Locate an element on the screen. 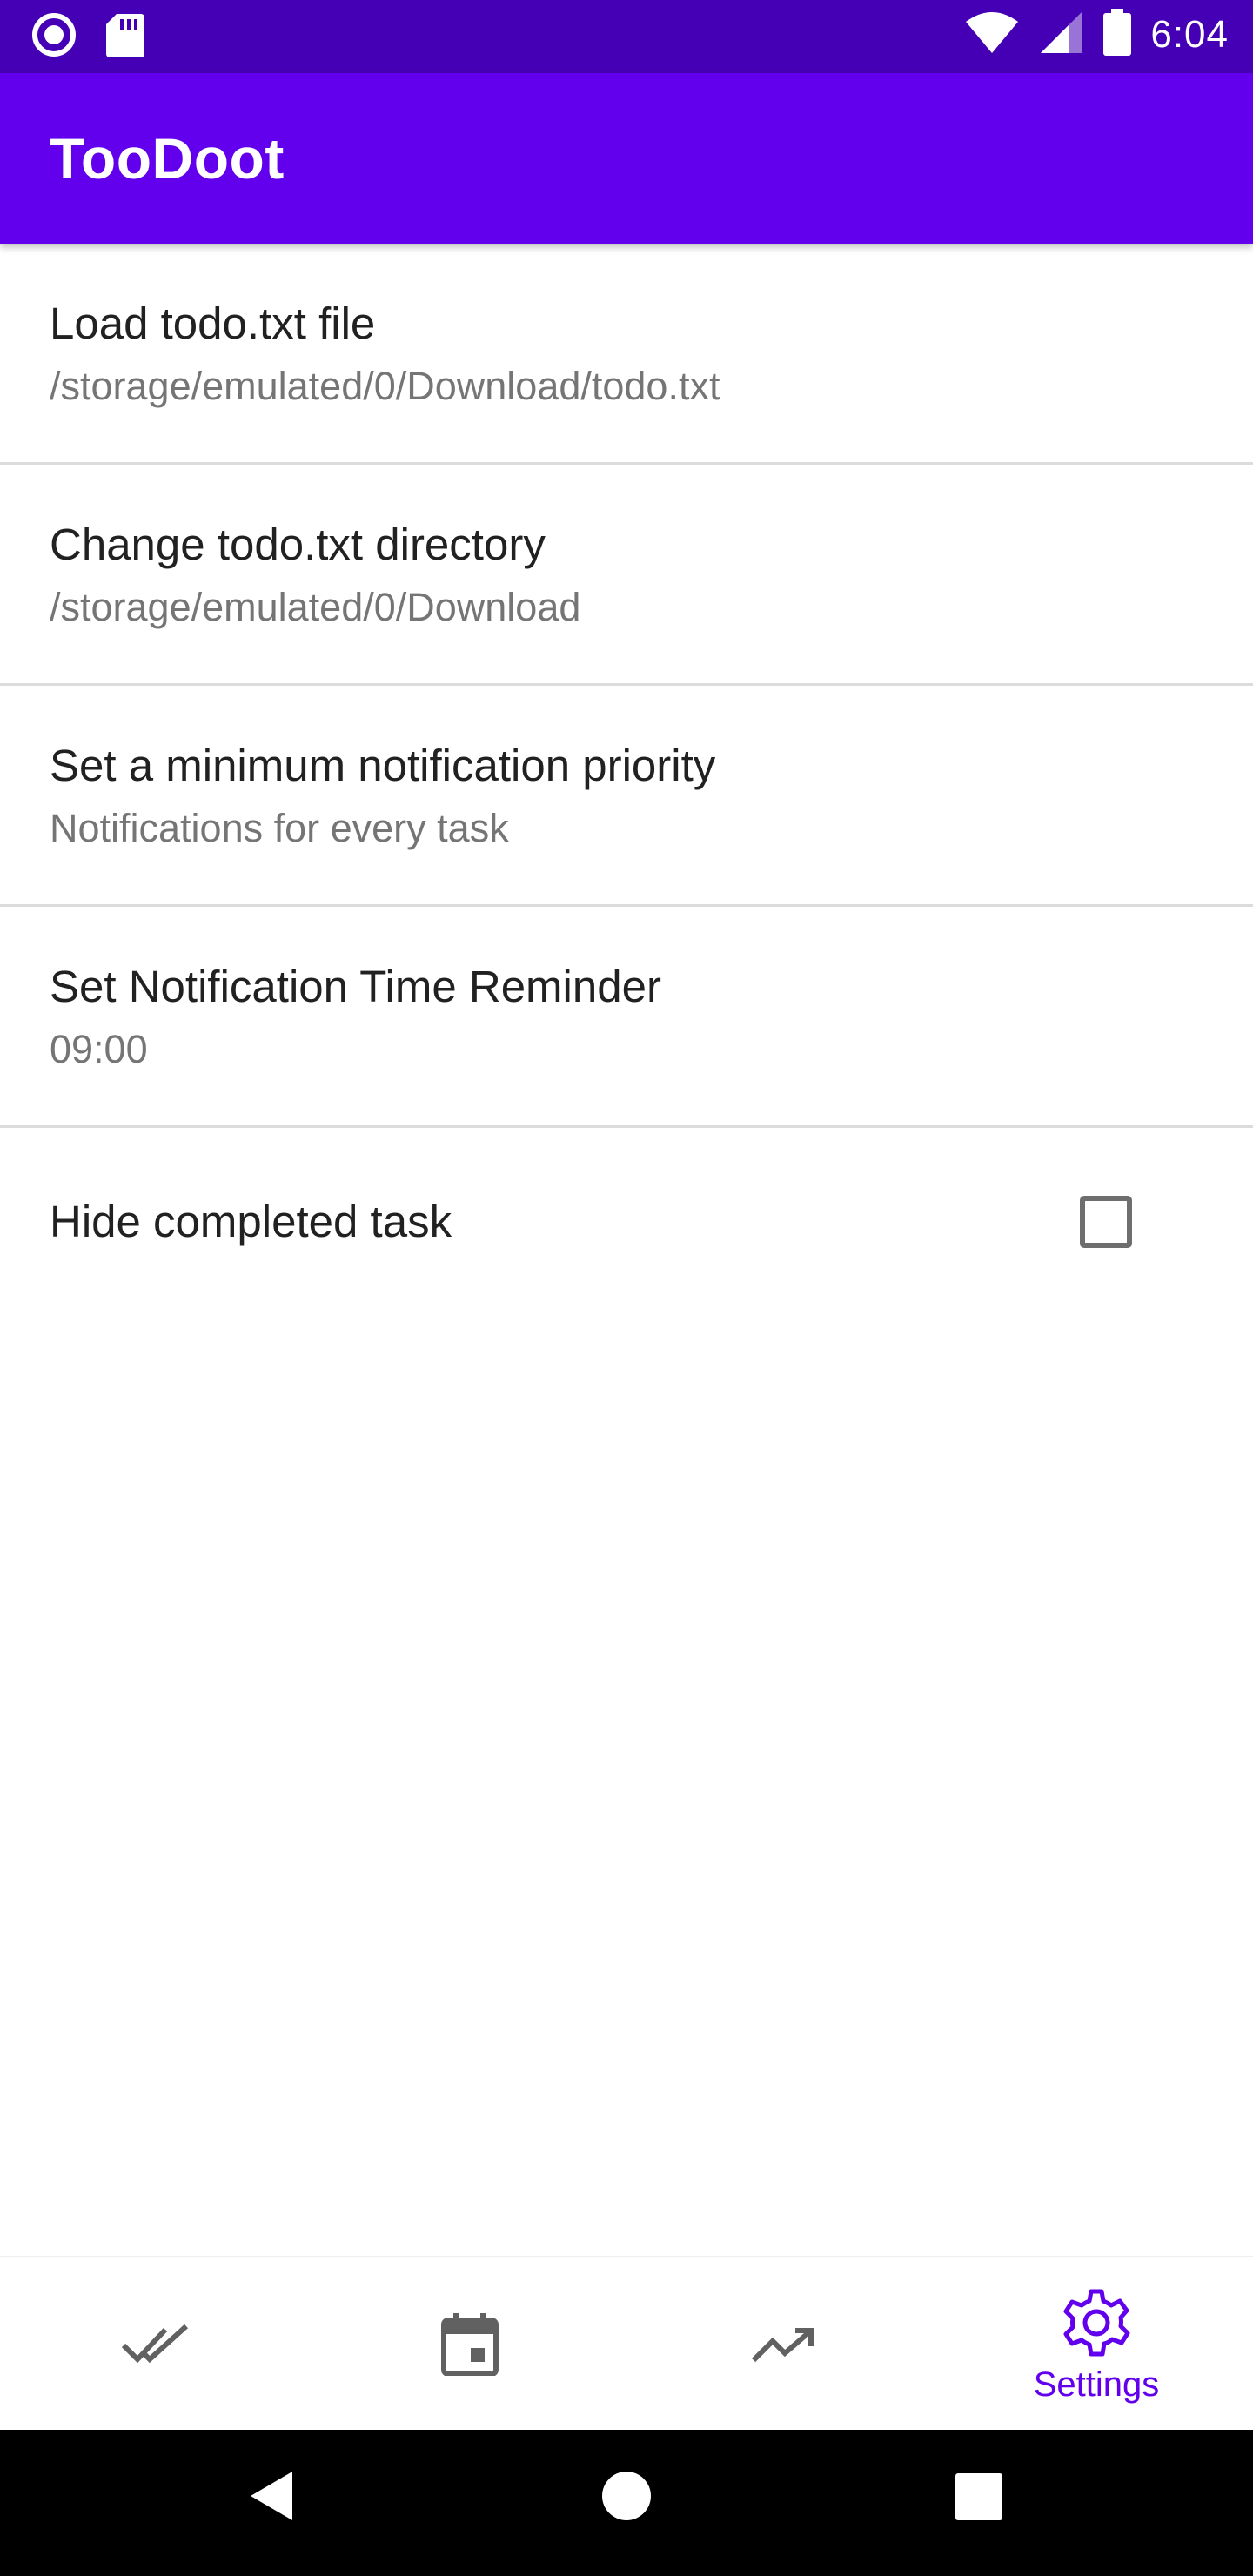 Image resolution: width=1253 pixels, height=2576 pixels. pref-title: Change todo.txt directory is located at coordinates (298, 544).